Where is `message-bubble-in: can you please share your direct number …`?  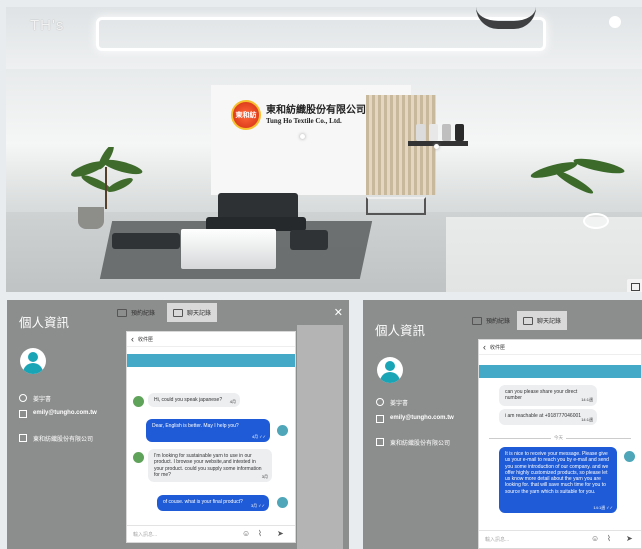
message-bubble-in: can you please share your direct number … is located at coordinates (548, 395).